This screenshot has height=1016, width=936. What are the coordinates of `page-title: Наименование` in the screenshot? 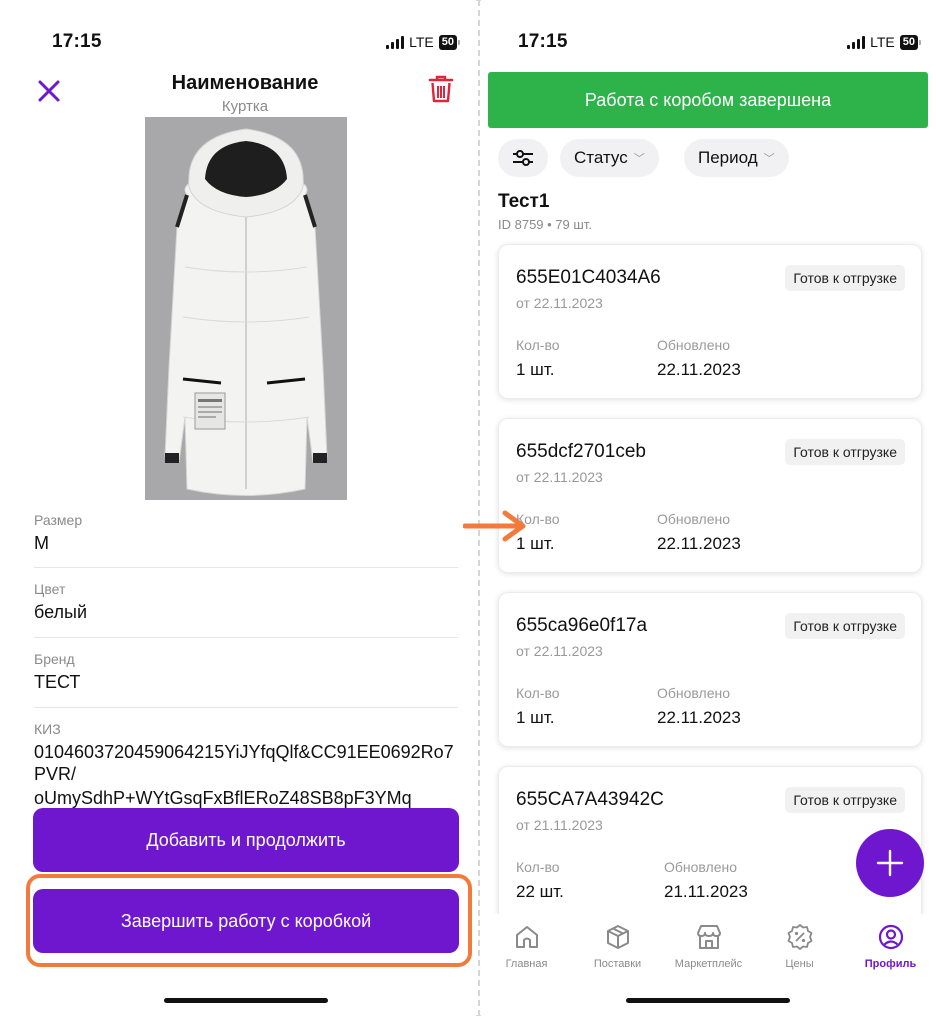 It's located at (245, 83).